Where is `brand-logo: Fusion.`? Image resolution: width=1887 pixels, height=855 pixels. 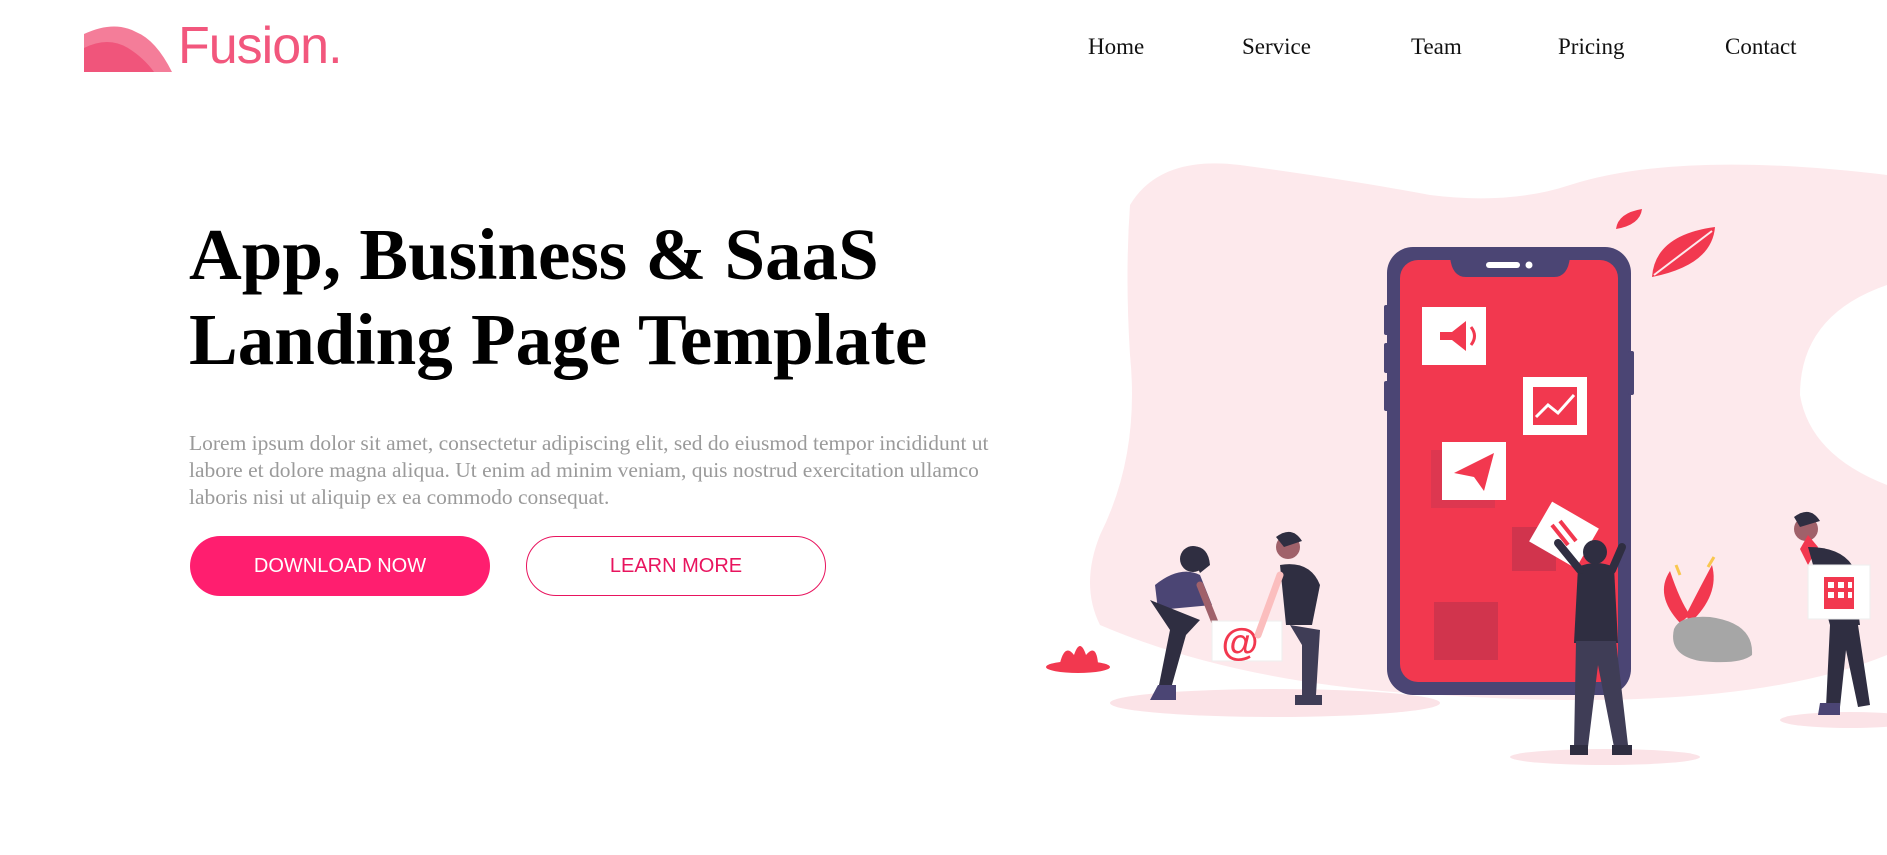 brand-logo: Fusion. is located at coordinates (213, 46).